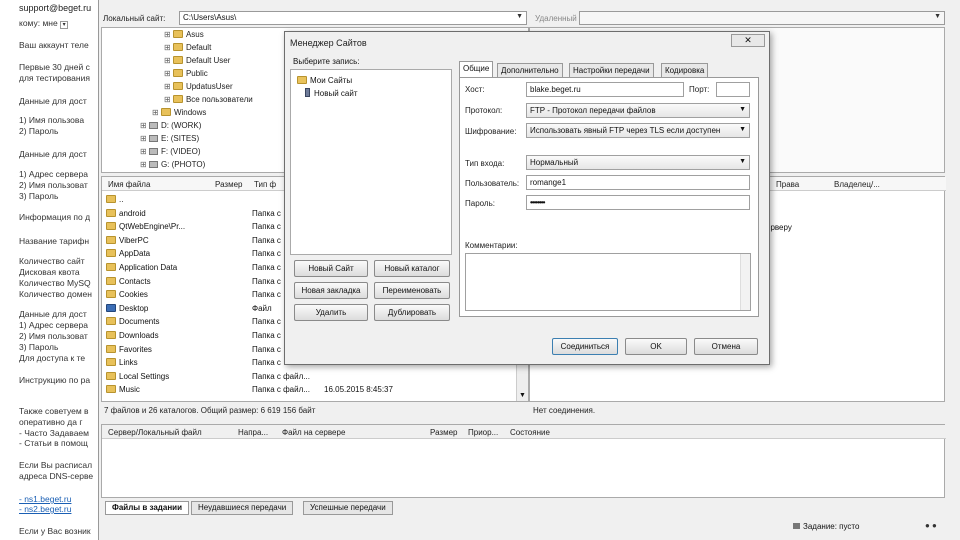 This screenshot has height=540, width=960. What do you see at coordinates (748, 40) in the screenshot?
I see `close-button: ✕` at bounding box center [748, 40].